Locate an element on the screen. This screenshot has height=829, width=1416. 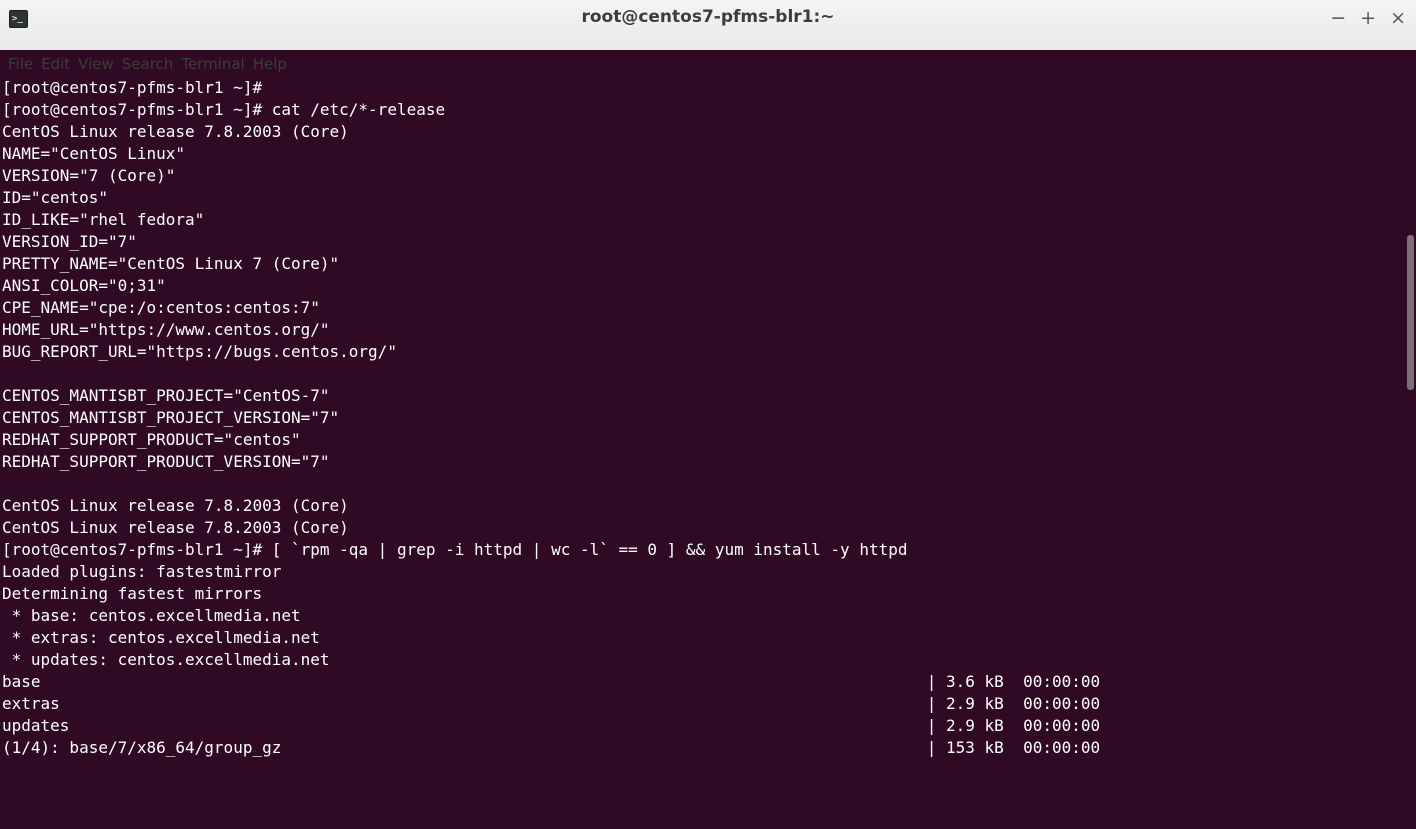
terminal-line: REDHAT_SUPPORT_PRODUCT="centos" is located at coordinates (151, 439).